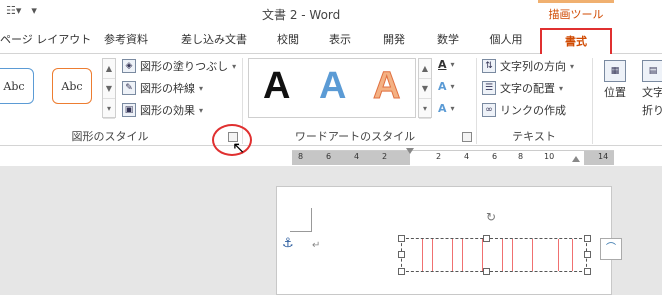 The height and width of the screenshot is (295, 662). Describe the element at coordinates (442, 86) in the screenshot. I see `text-outline-icon: A` at that location.